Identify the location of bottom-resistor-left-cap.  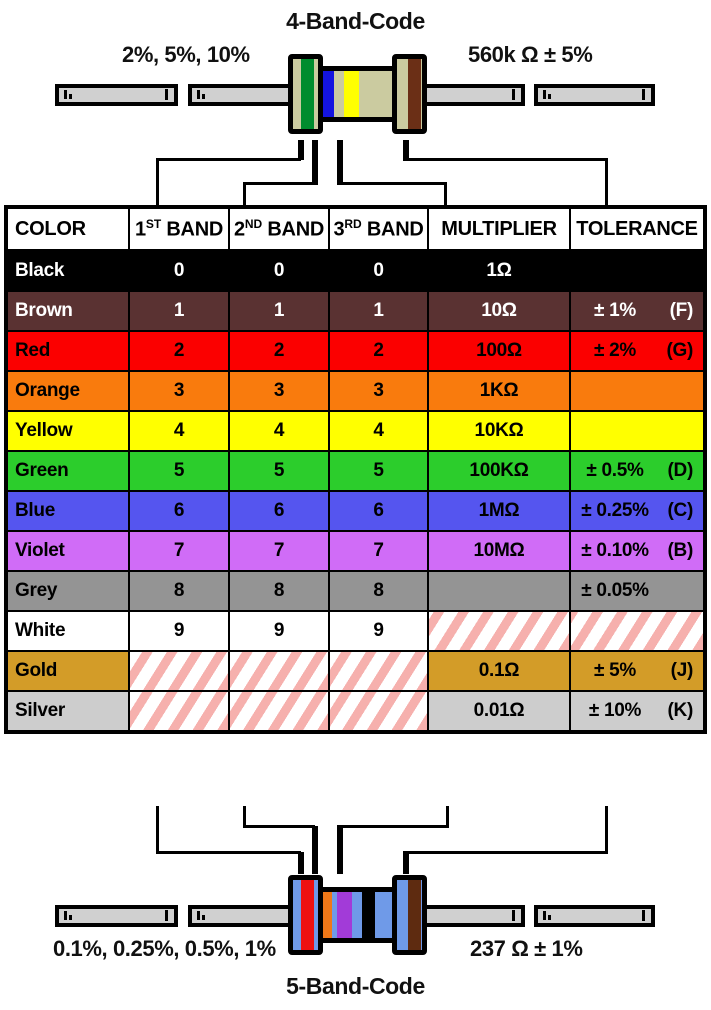
(305, 915).